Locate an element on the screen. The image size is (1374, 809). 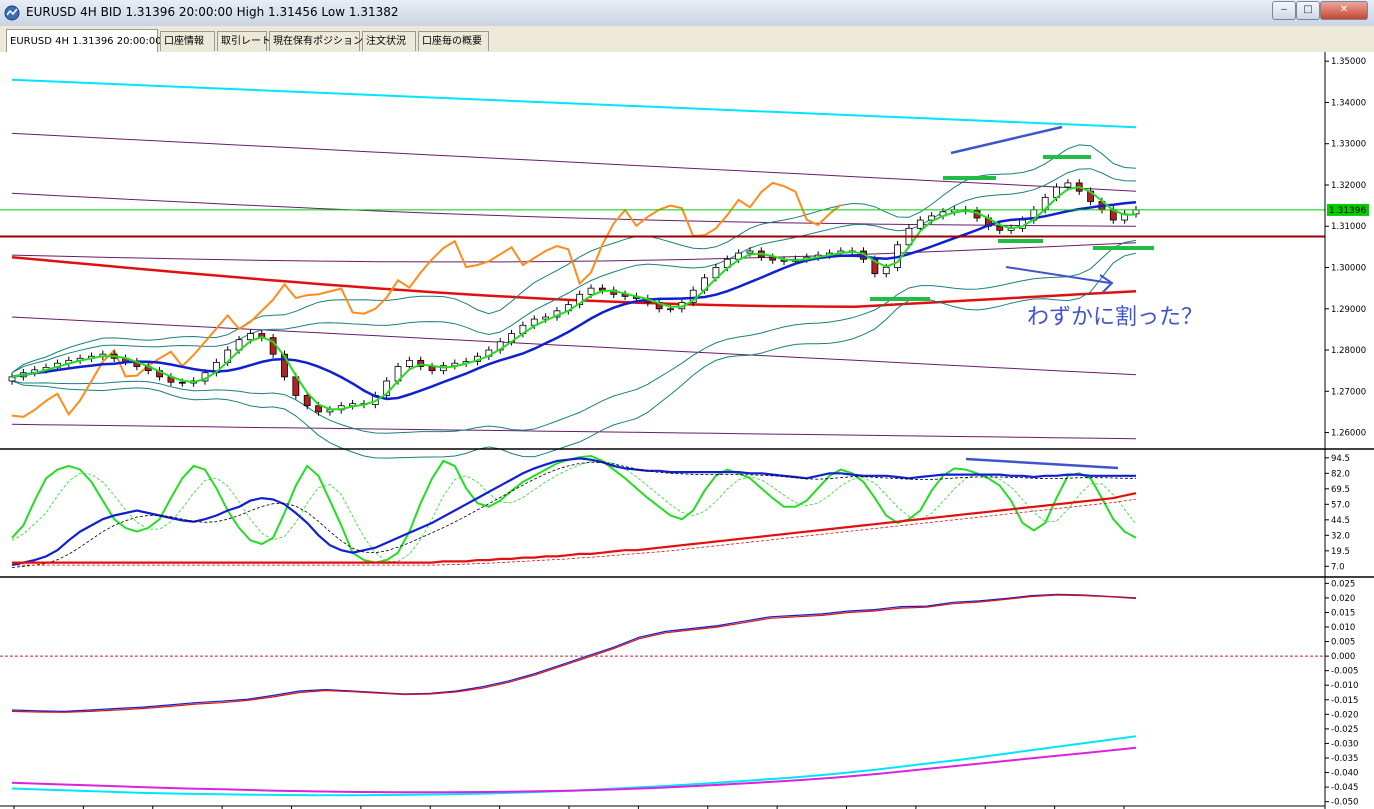
y-tick-label: -0.040 is located at coordinates (1344, 774).